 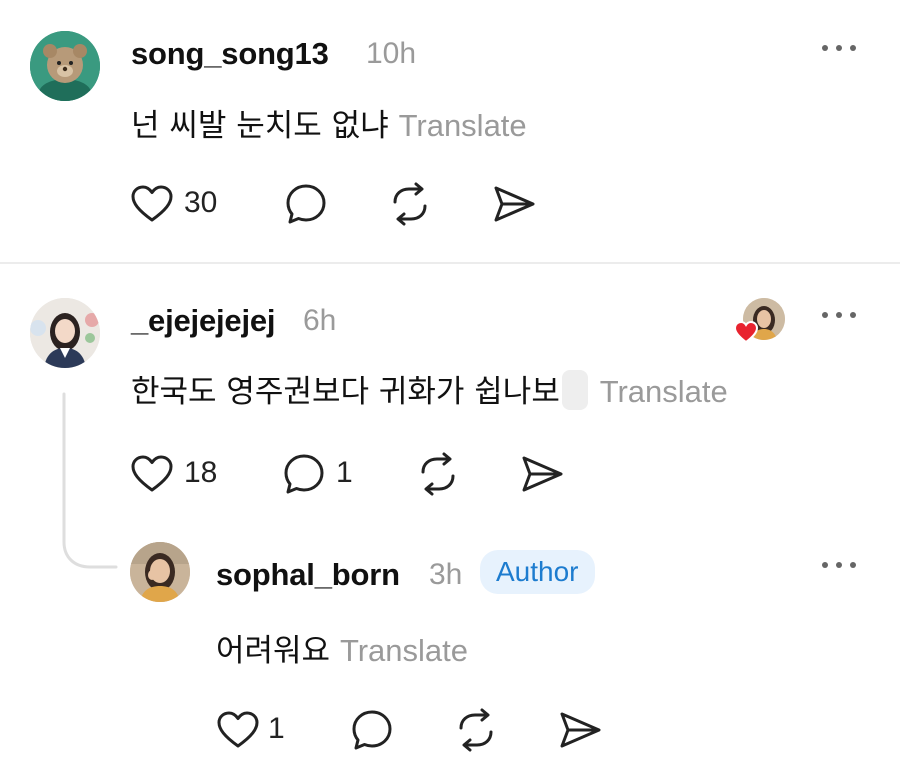 I want to click on like-count: 1, so click(x=276, y=728).